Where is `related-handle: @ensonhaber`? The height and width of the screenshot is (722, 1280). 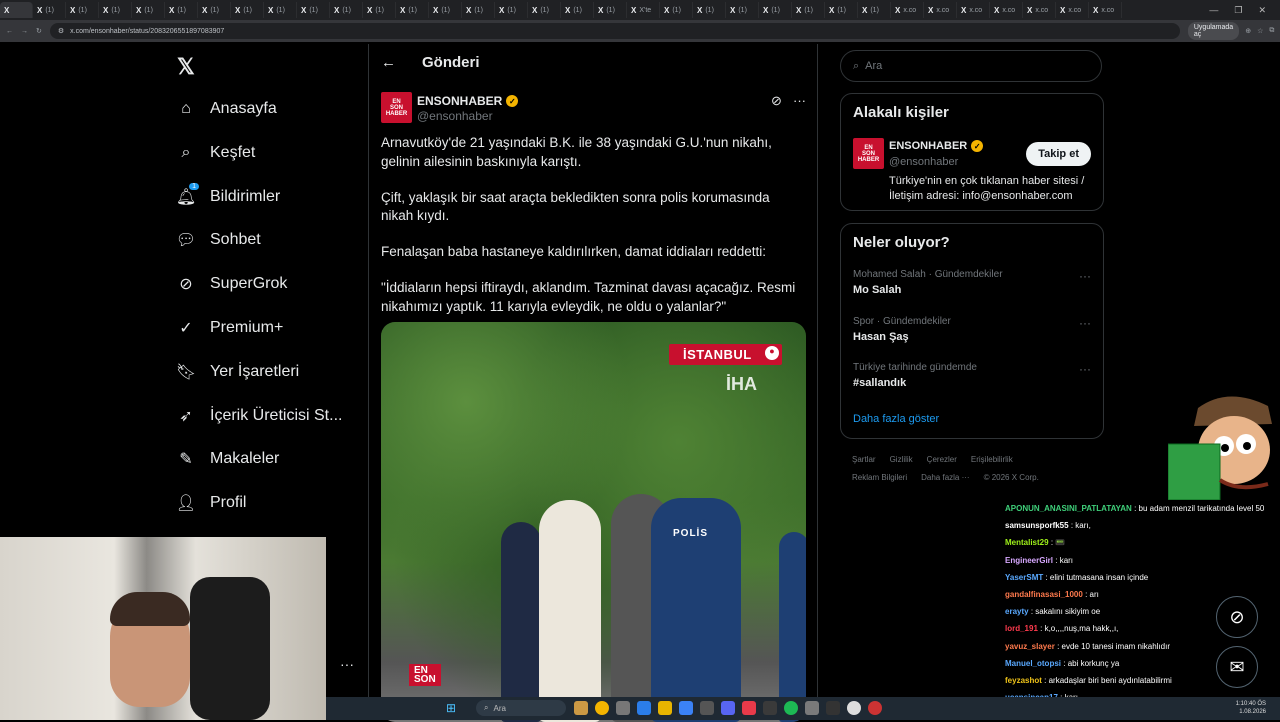
related-handle: @ensonhaber is located at coordinates (923, 162).